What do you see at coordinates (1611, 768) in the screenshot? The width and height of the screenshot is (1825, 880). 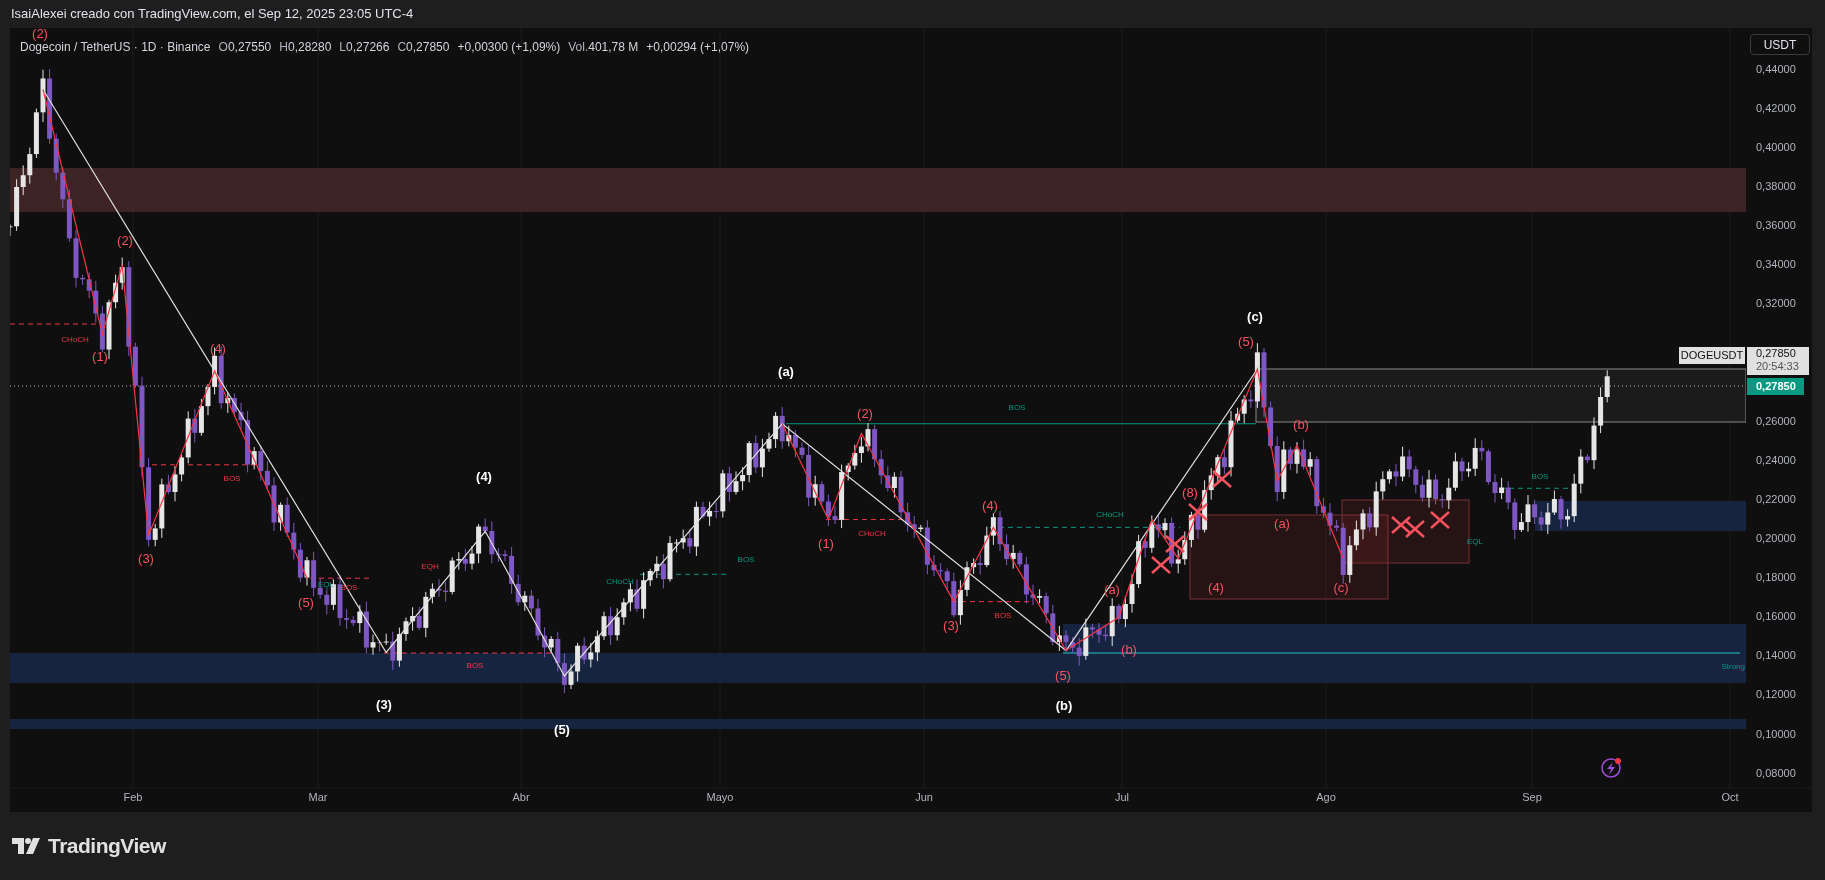 I see `alert-icon` at bounding box center [1611, 768].